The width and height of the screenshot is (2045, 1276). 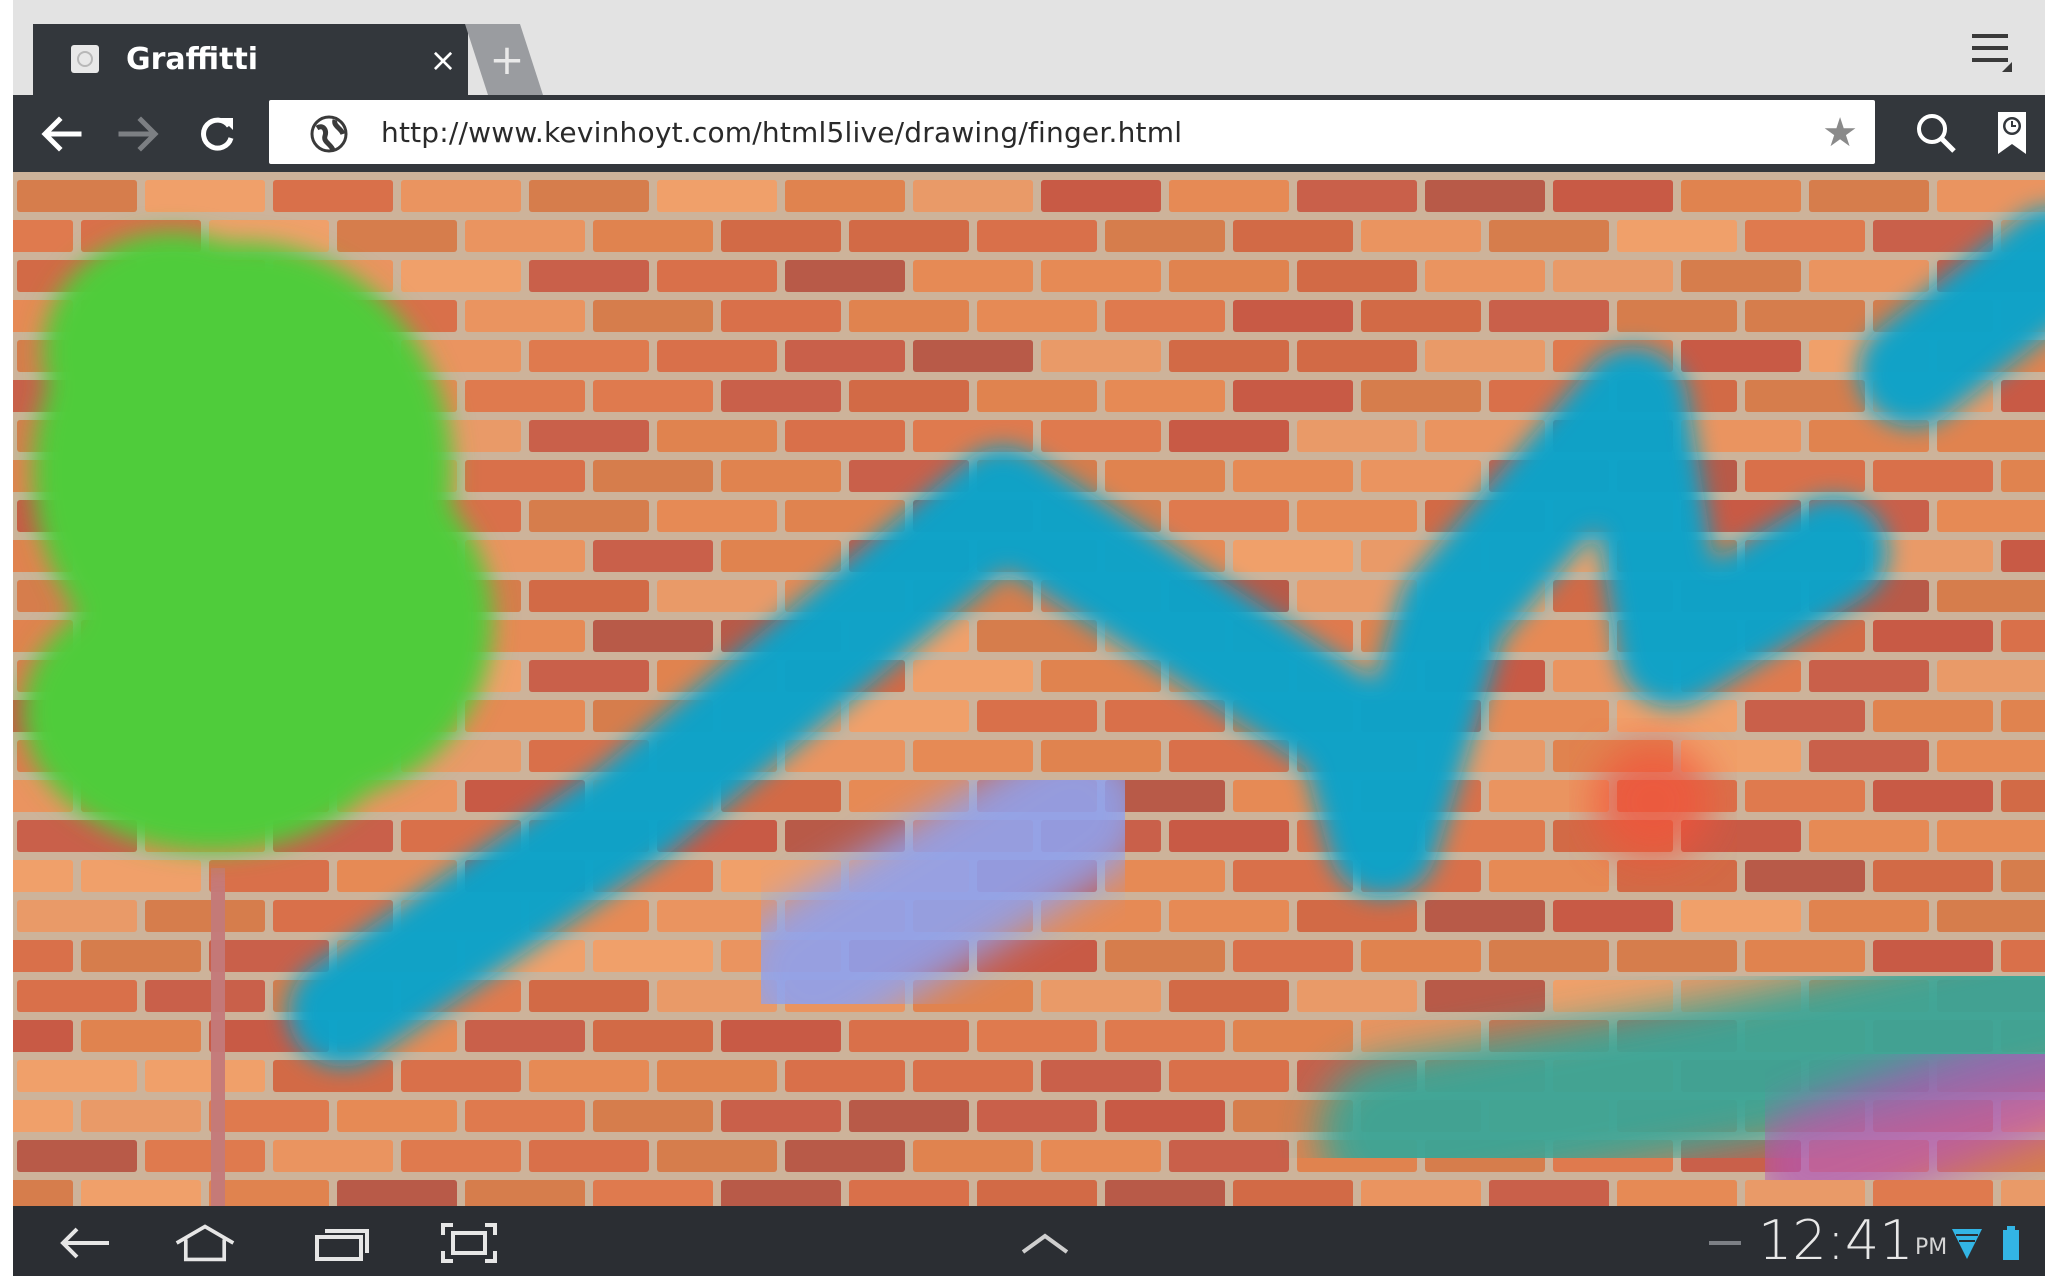 I want to click on close-tab-icon: ×, so click(x=443, y=60).